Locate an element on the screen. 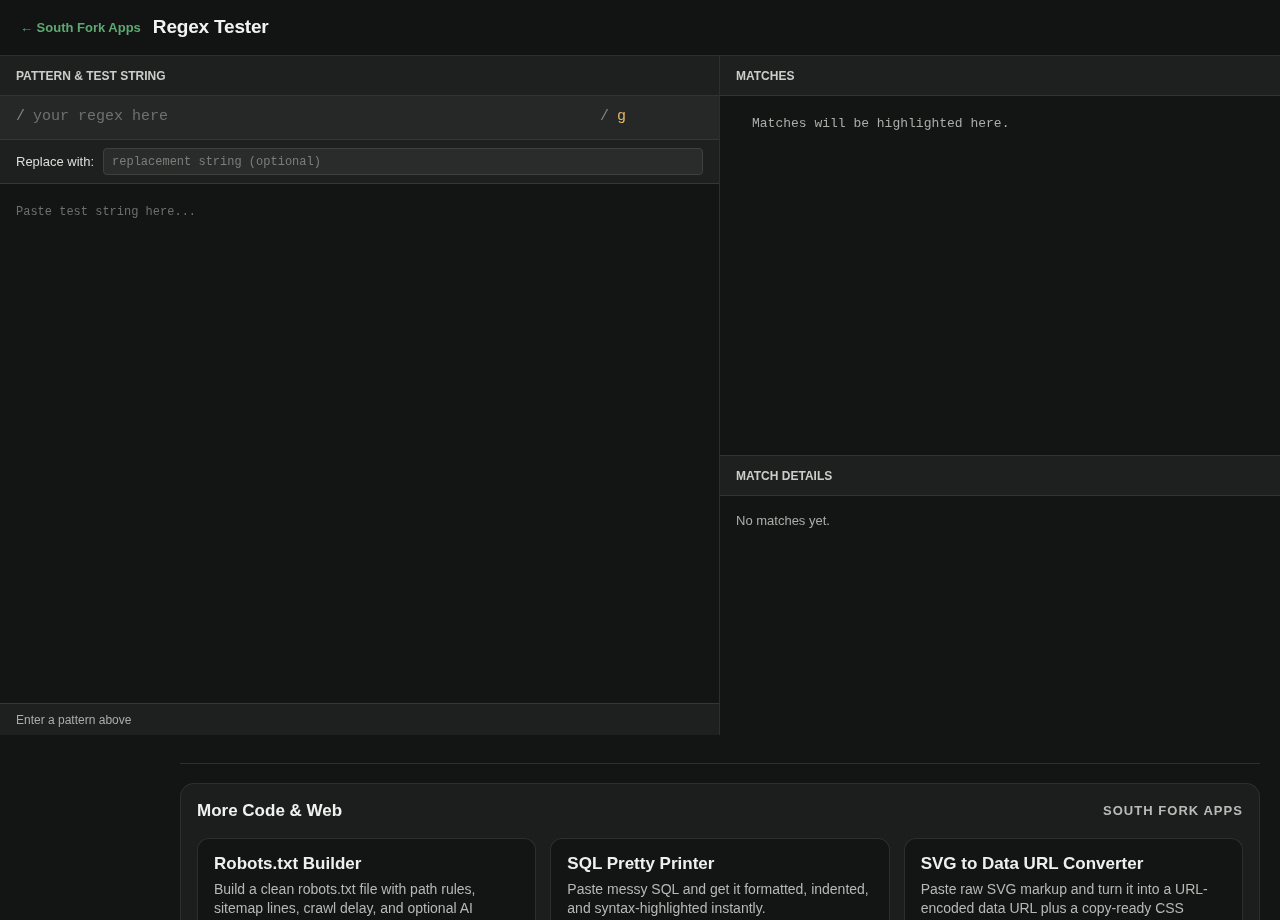 The image size is (1280, 920). card-description: Paste raw SVG markup and turn it into a URL-encoded data URL plus a copy-ready CSS is located at coordinates (1064, 898).